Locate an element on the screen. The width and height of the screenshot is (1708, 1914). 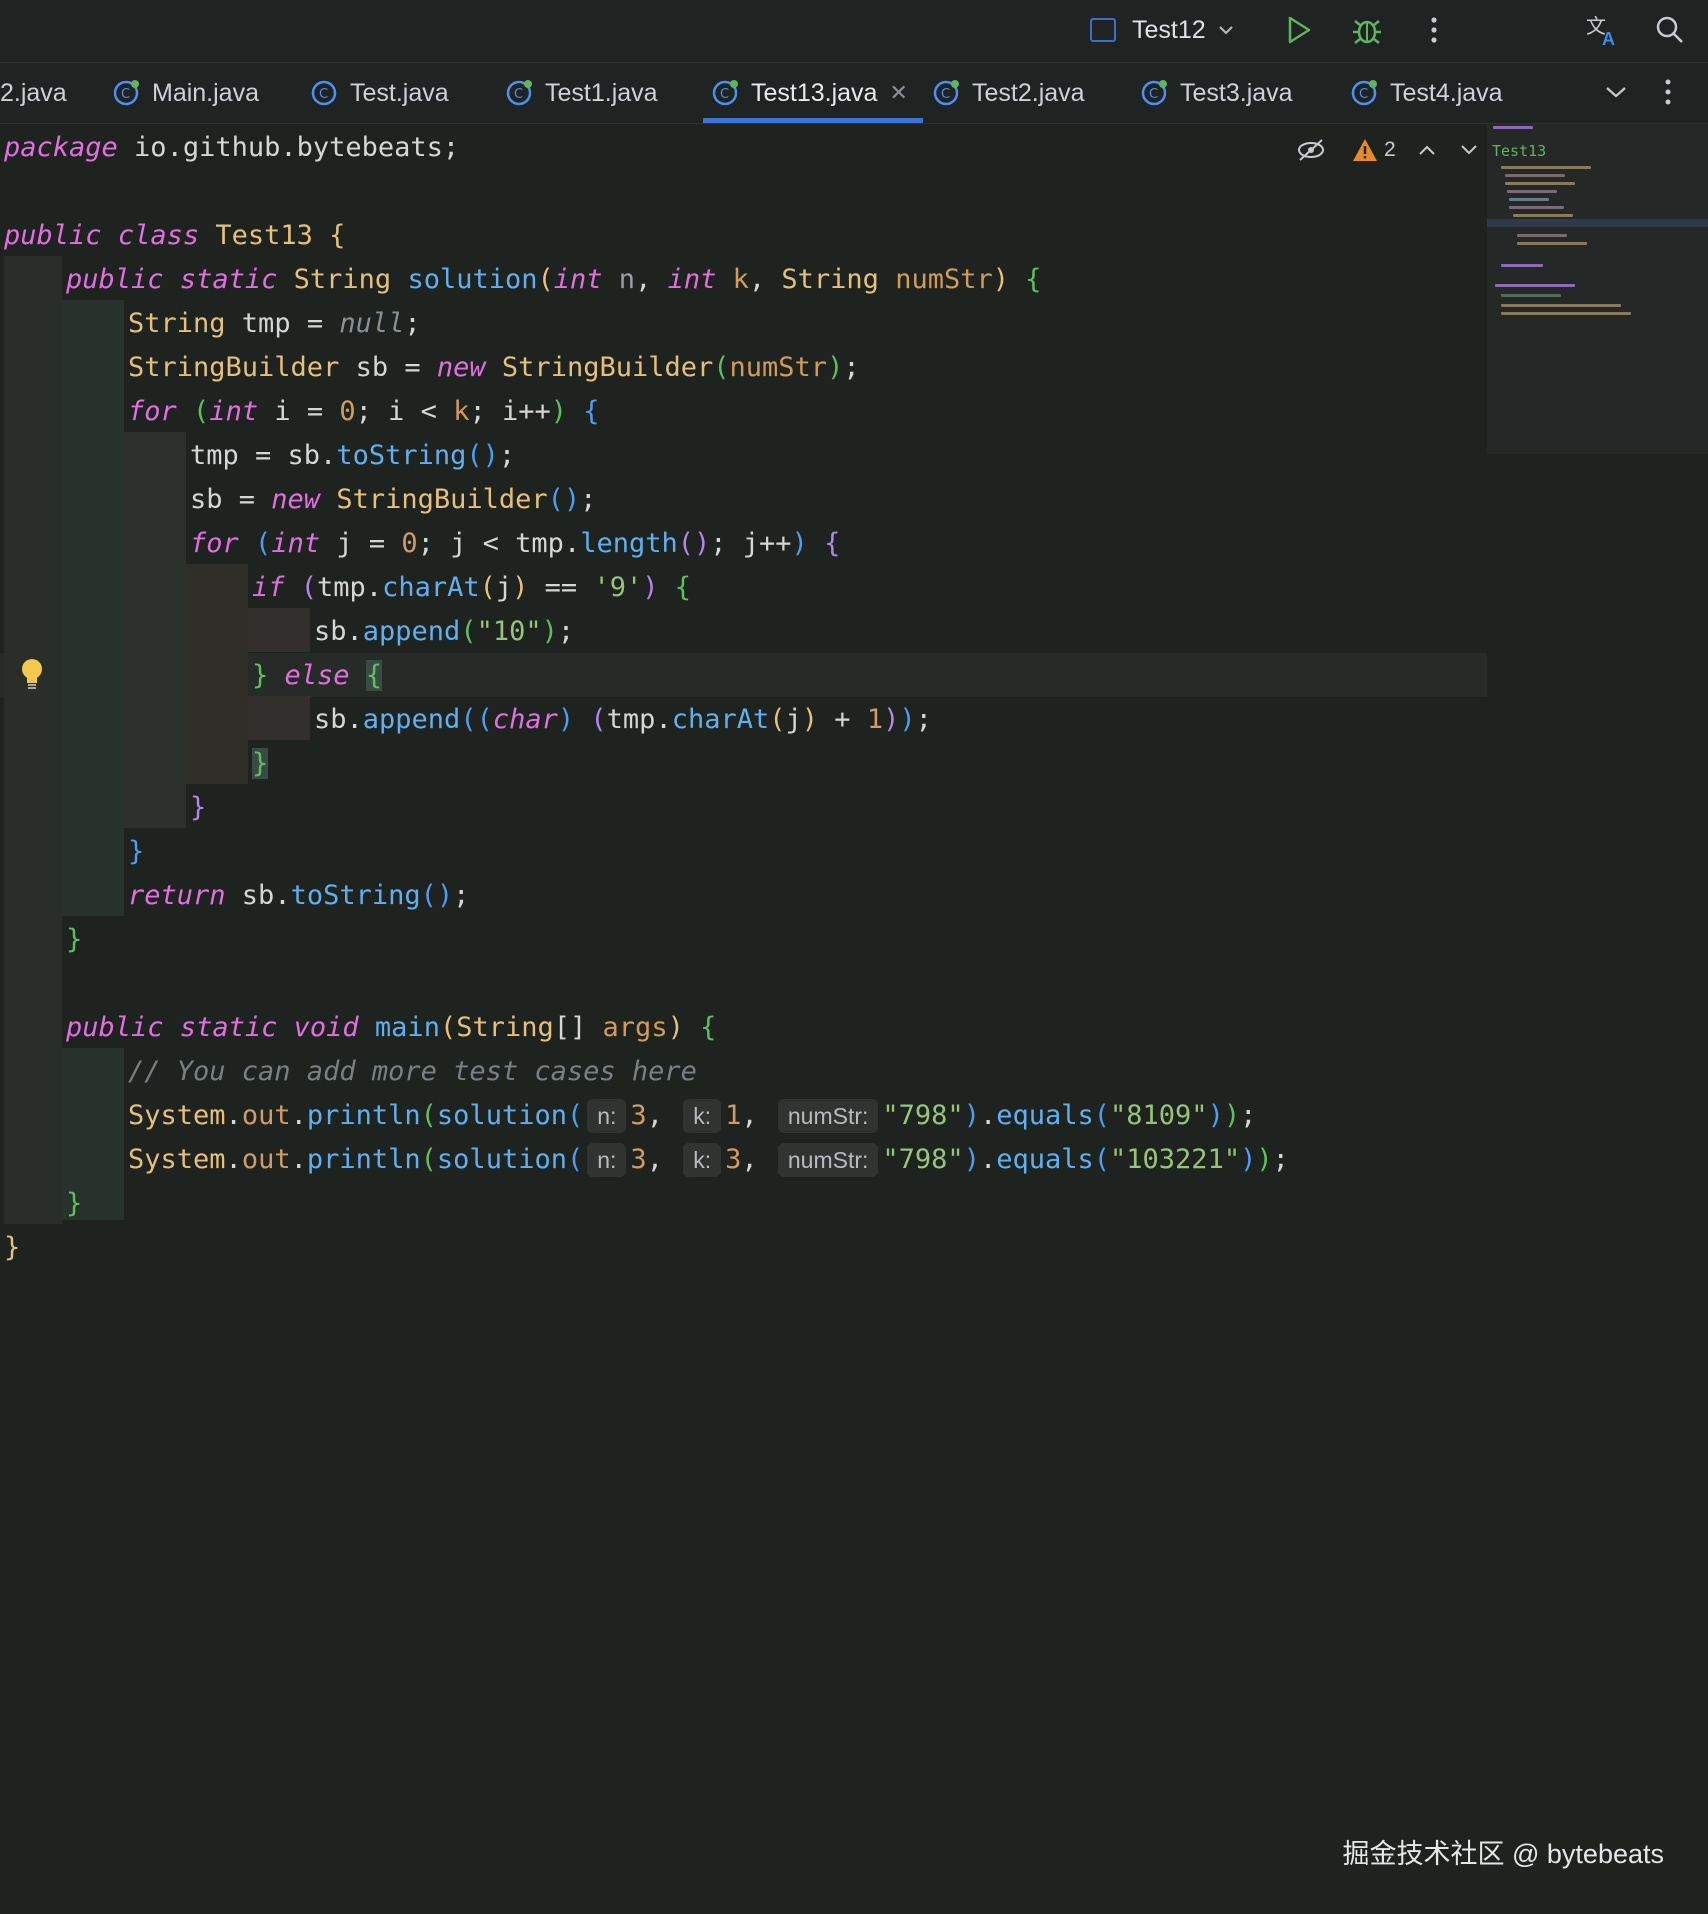
kebab-icon is located at coordinates (1668, 92).